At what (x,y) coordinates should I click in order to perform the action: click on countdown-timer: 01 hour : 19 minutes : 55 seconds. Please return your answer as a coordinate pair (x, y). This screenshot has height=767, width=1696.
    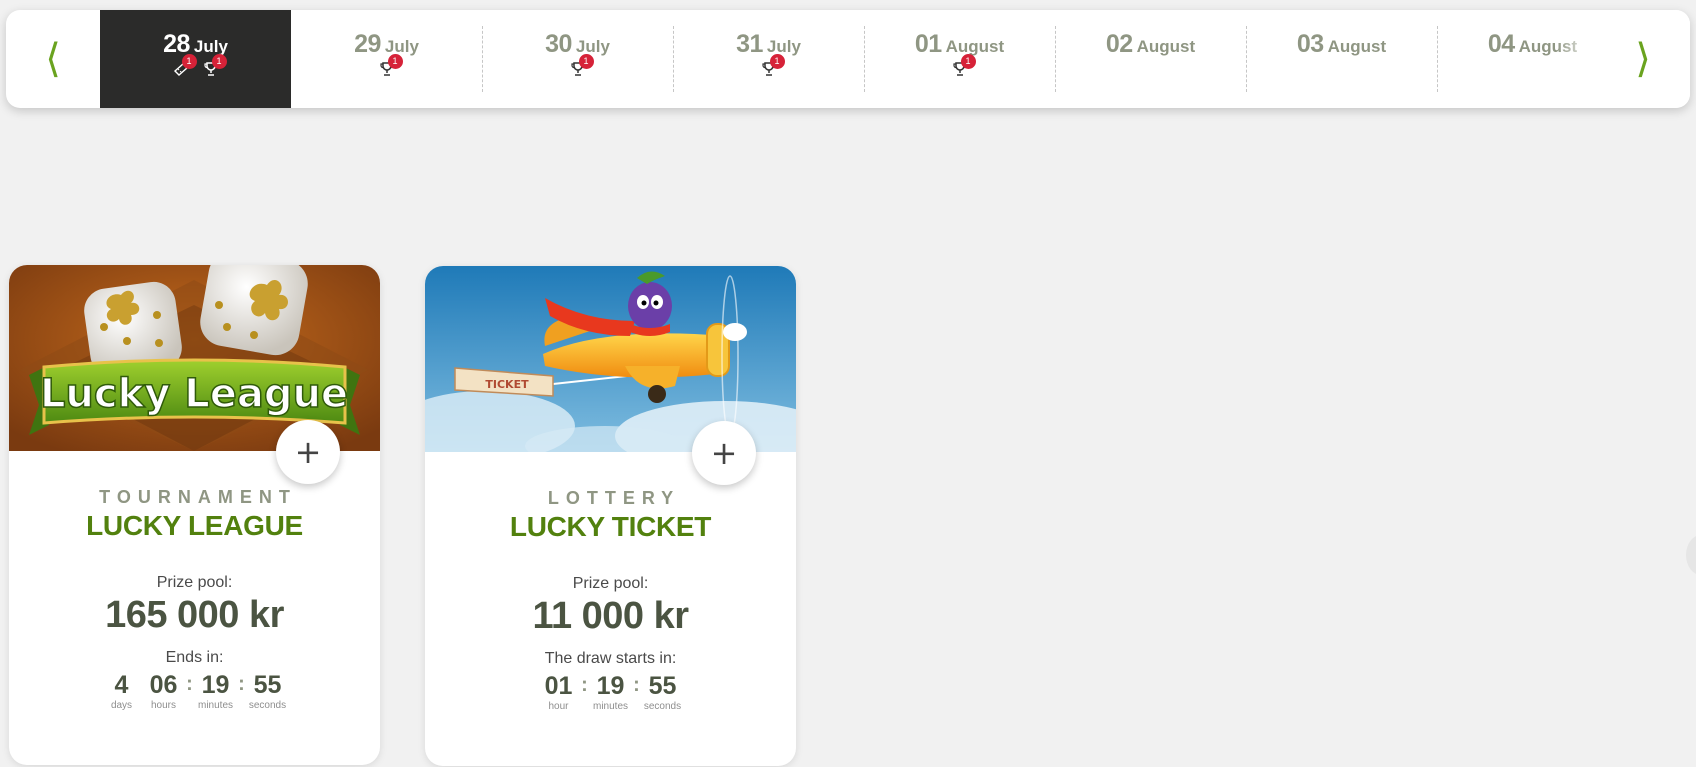
    Looking at the image, I should click on (610, 692).